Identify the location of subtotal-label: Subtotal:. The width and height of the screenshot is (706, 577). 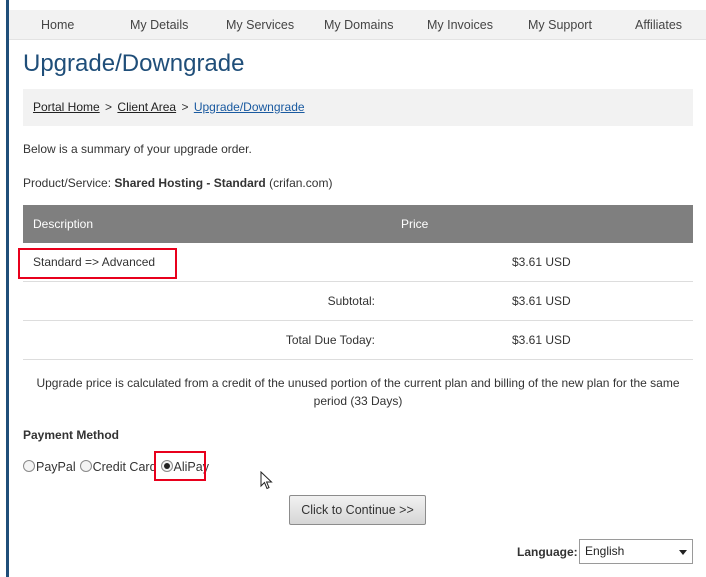
(351, 301).